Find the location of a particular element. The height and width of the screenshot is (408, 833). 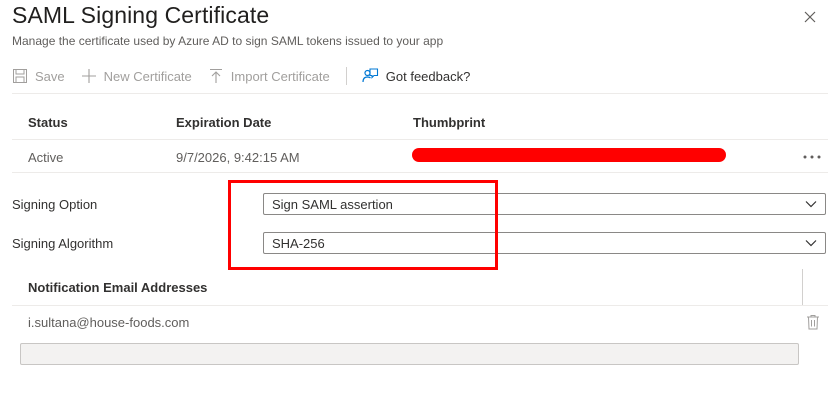

close-icon is located at coordinates (810, 17).